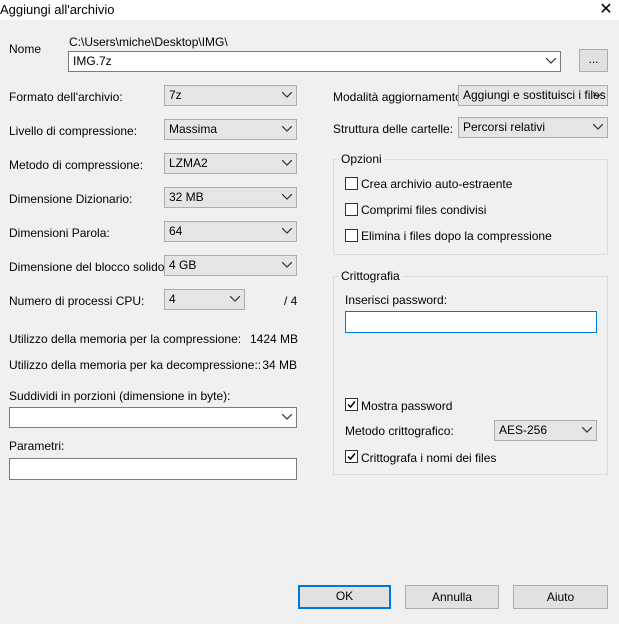 This screenshot has width=619, height=624. What do you see at coordinates (230, 129) in the screenshot?
I see `level-select: Massima` at bounding box center [230, 129].